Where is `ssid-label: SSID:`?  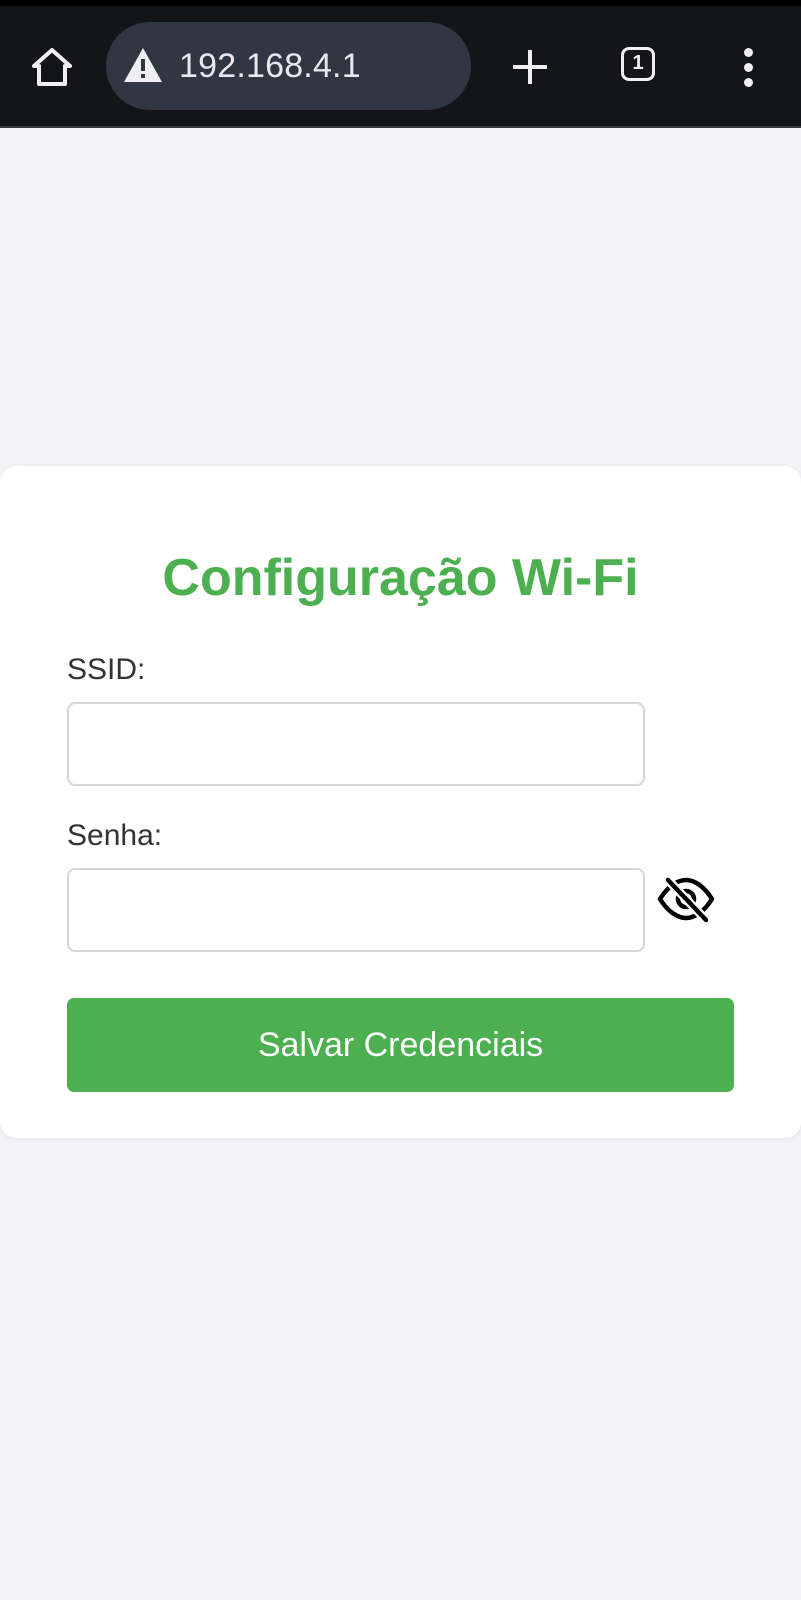 ssid-label: SSID: is located at coordinates (106, 669).